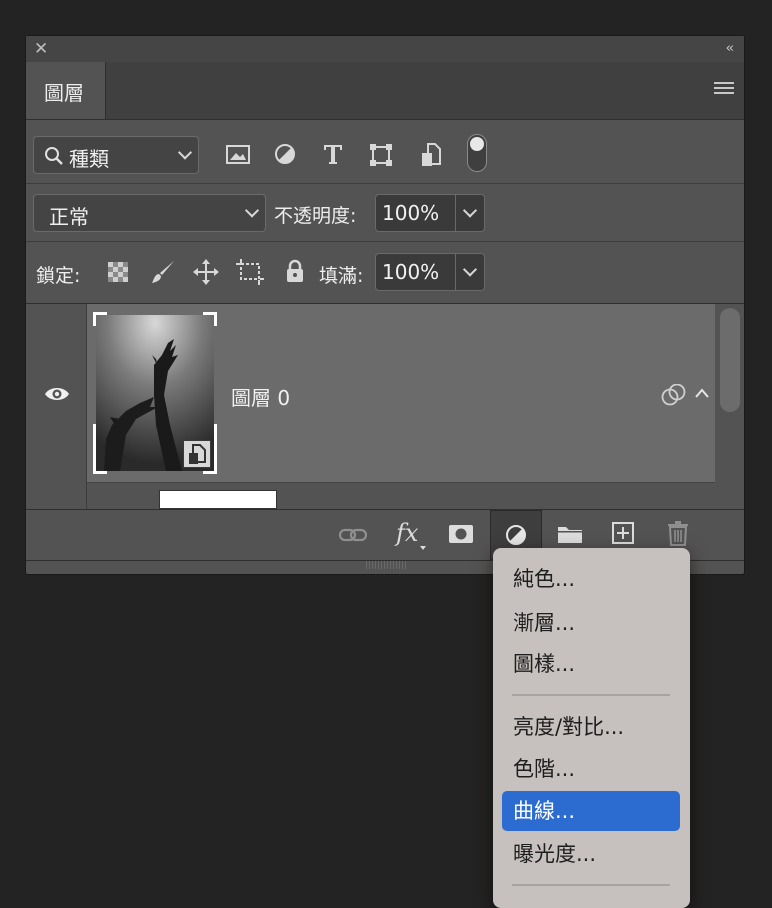 This screenshot has height=908, width=772. I want to click on blend-mode-label: 正常, so click(69, 217).